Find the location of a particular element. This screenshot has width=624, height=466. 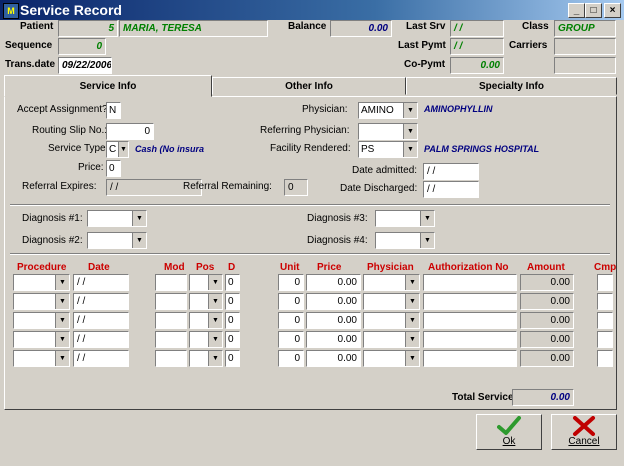

service-type-select: C ▼ is located at coordinates (117, 149).